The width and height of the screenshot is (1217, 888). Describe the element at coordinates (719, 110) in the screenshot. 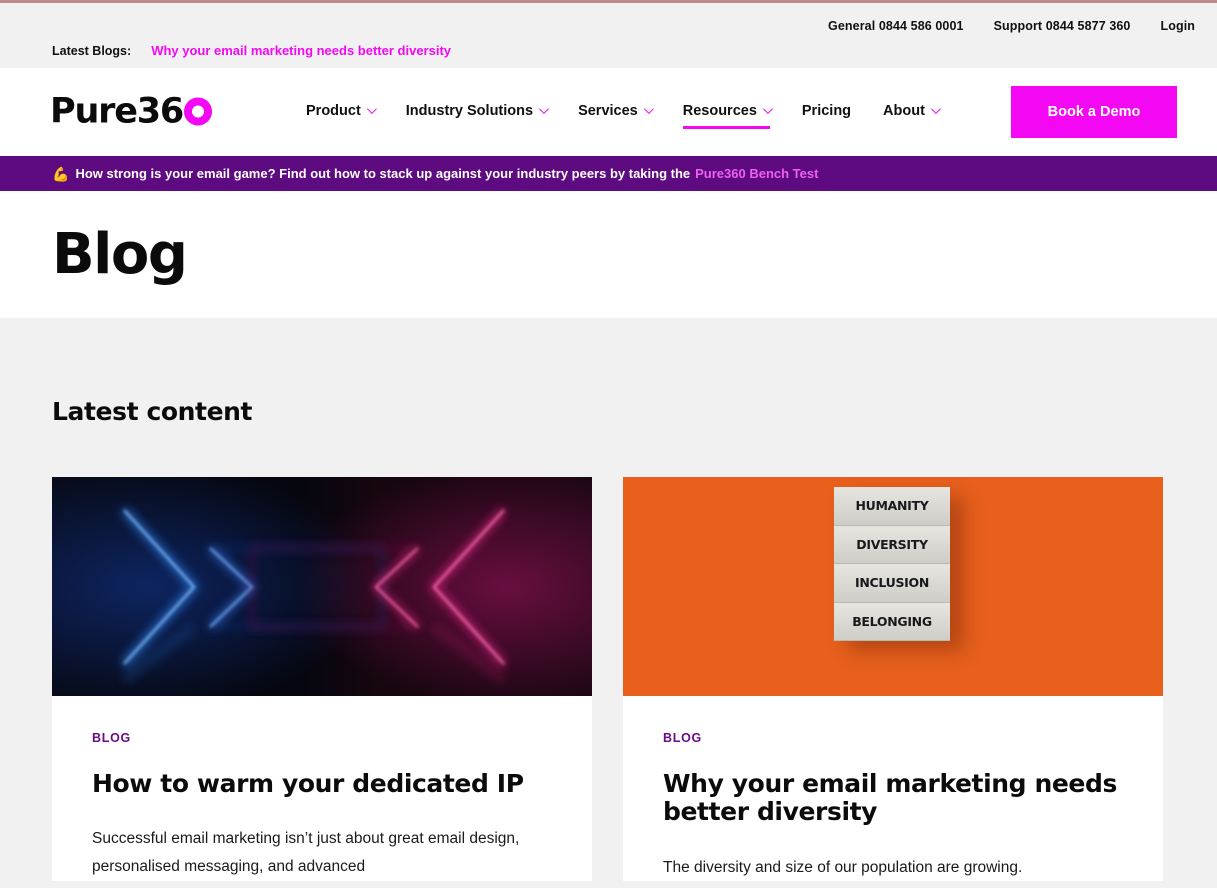

I see `nav-label: Resources` at that location.